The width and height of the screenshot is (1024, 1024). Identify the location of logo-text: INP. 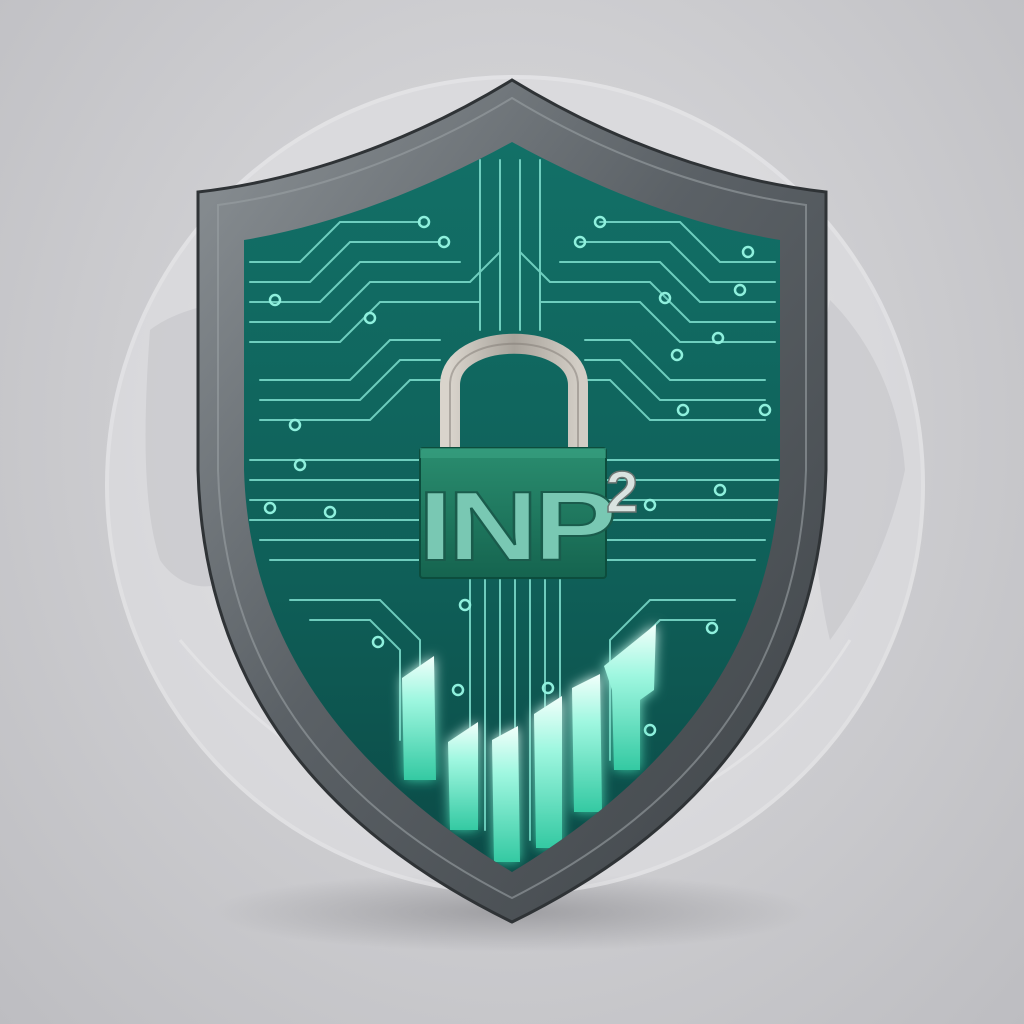
(516, 526).